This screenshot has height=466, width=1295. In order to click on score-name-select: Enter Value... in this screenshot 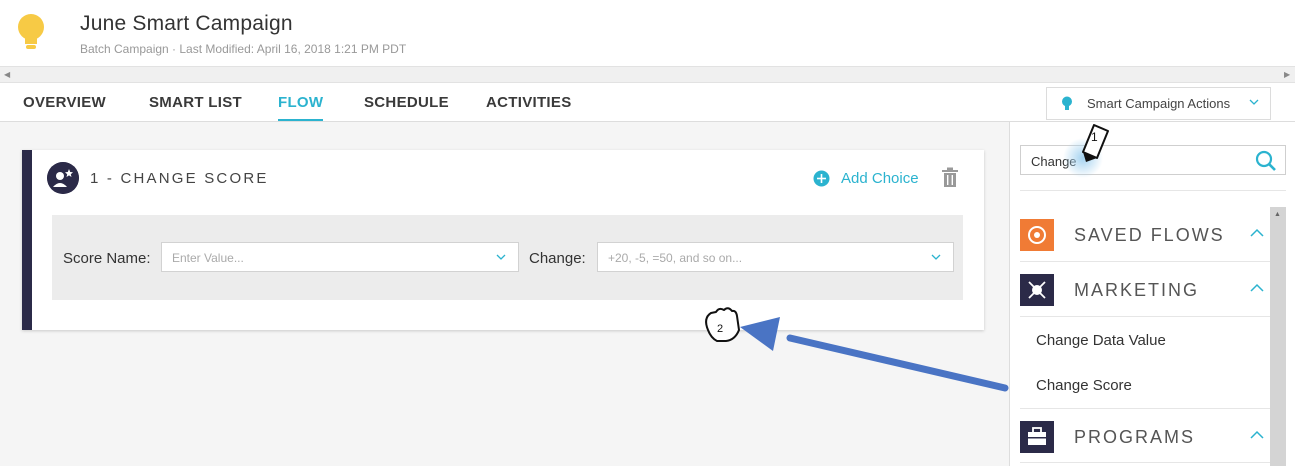, I will do `click(340, 257)`.